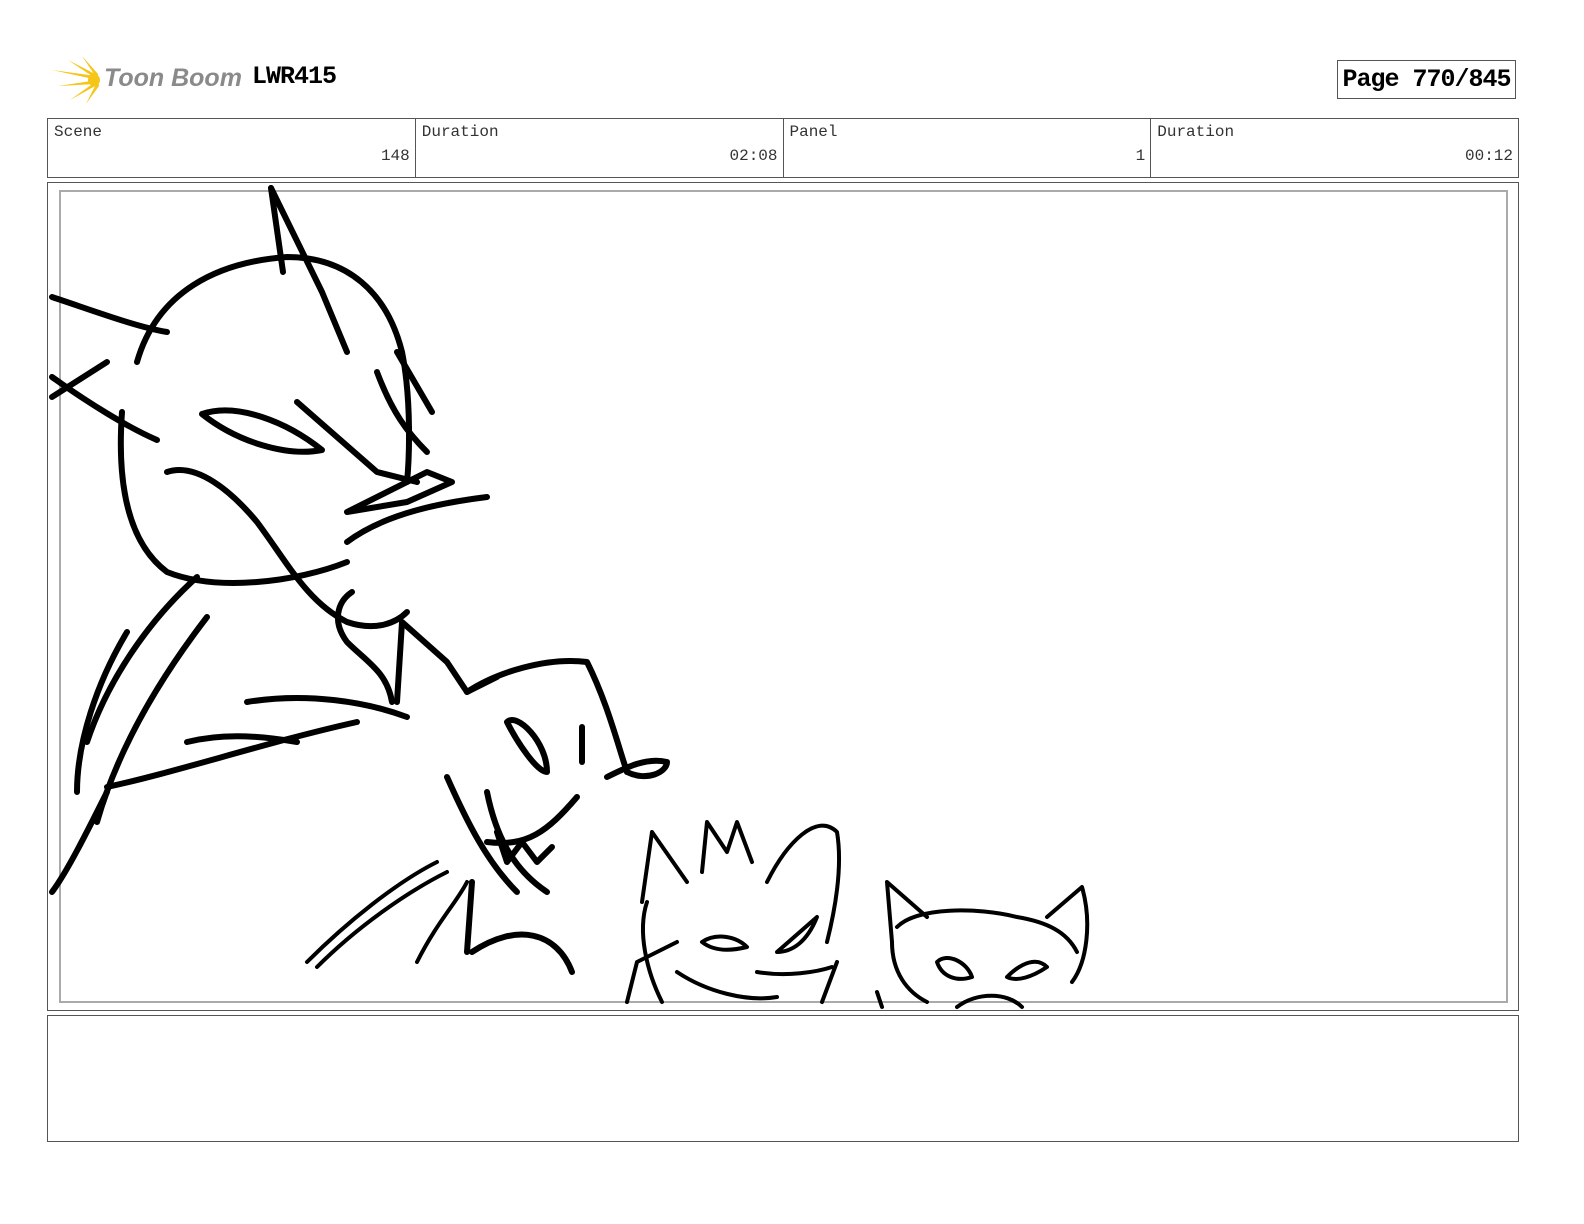  I want to click on logo-text: Toon Boom, so click(173, 78).